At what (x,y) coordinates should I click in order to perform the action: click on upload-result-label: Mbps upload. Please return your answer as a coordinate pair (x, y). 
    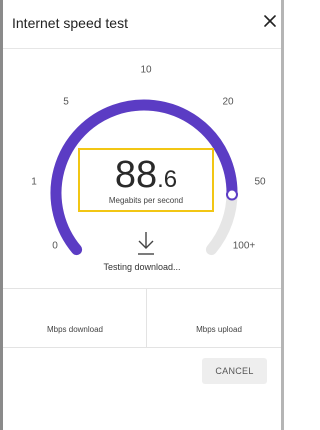
    Looking at the image, I should click on (219, 329).